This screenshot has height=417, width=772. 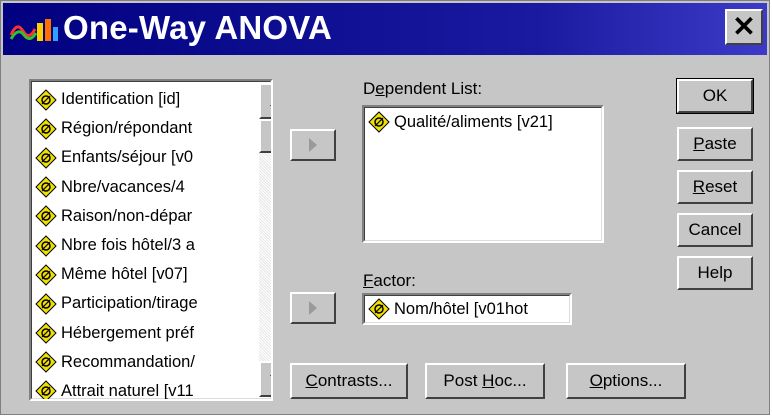 I want to click on contrasts-mnemonic: C, so click(x=311, y=380).